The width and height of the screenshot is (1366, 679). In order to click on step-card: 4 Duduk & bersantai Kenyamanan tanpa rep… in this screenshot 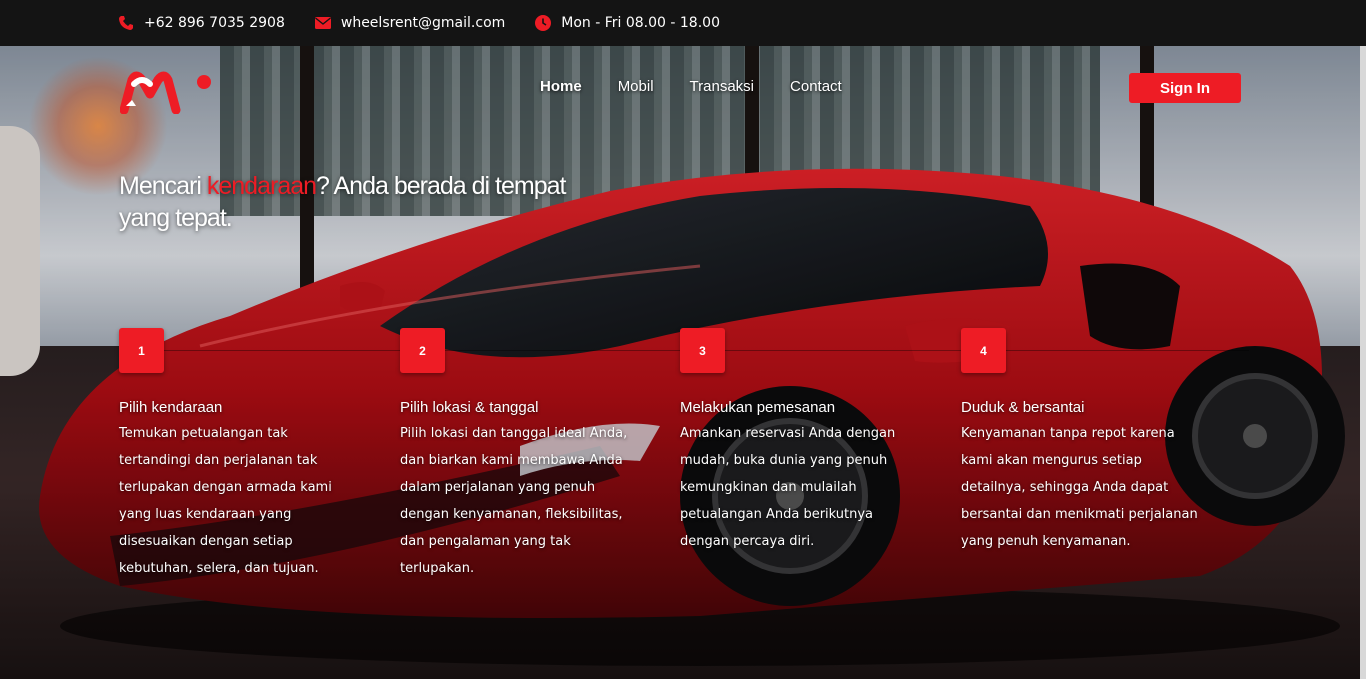, I will do `click(1081, 441)`.